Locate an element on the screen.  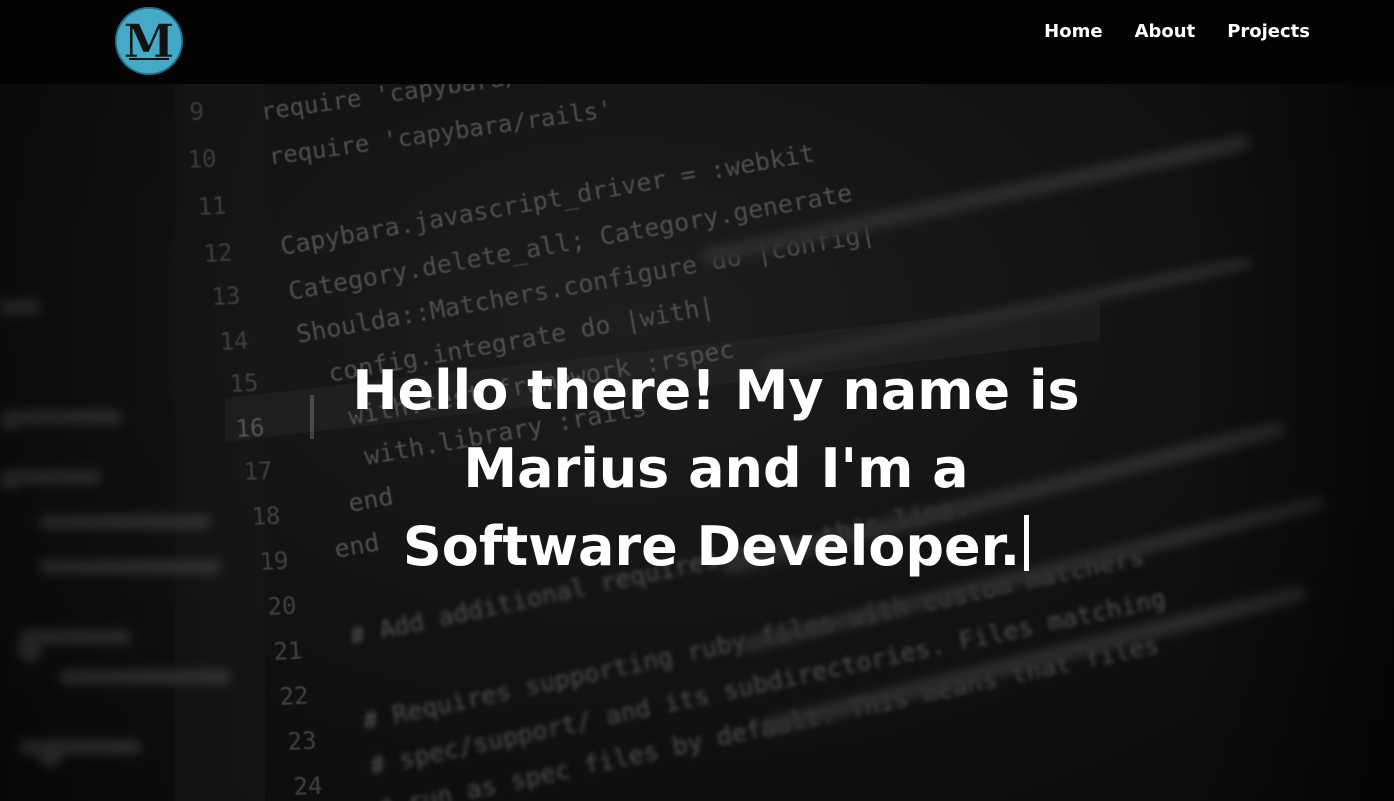
site-logo: M is located at coordinates (149, 41).